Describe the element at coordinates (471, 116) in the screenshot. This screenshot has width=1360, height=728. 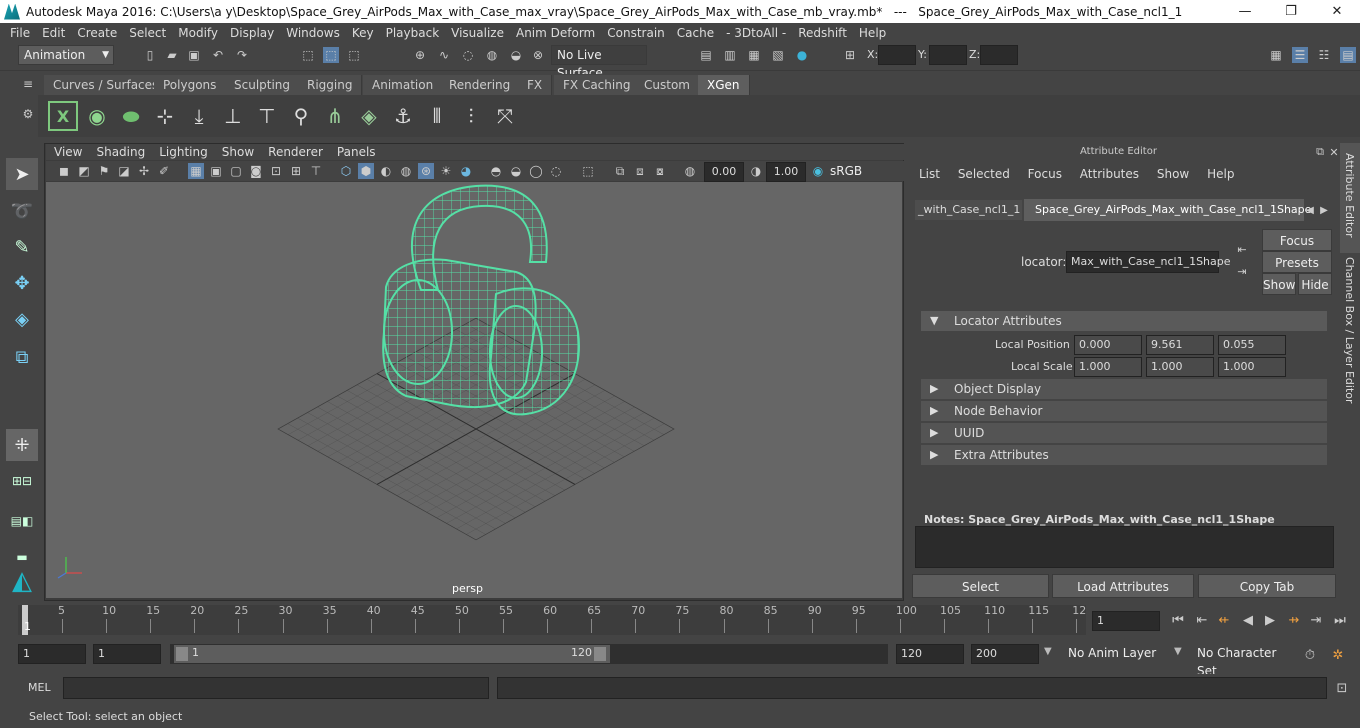
I see `xgen-rebuild-icon: ⫶` at that location.